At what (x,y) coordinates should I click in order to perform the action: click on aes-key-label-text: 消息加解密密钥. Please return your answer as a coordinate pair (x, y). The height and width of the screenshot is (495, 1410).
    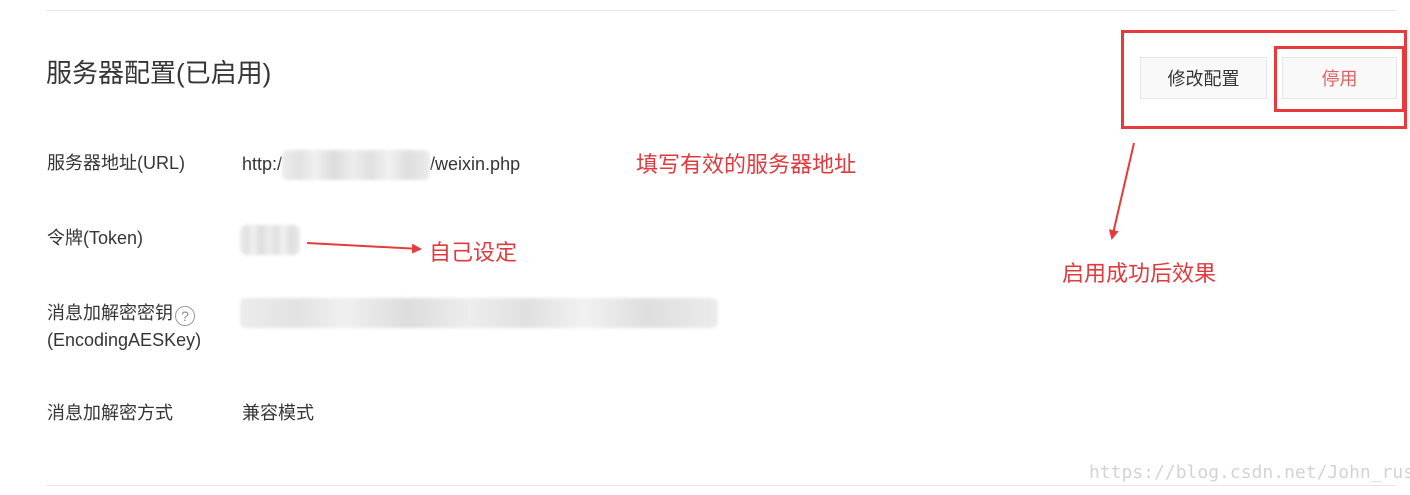
    Looking at the image, I should click on (110, 313).